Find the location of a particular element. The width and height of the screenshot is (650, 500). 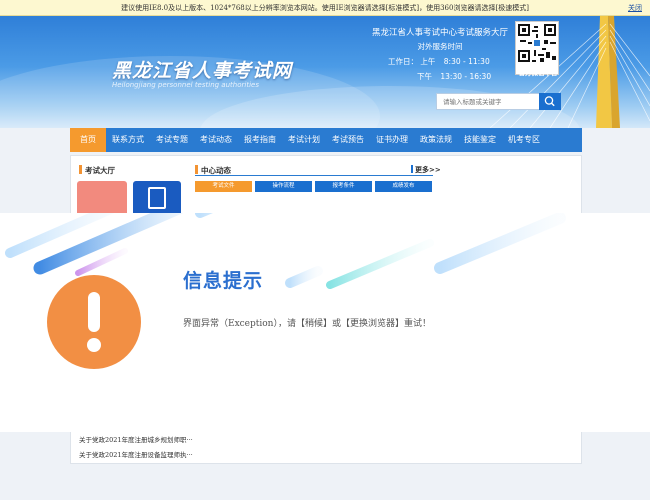

service-hall-title: 黑龙江省人事考试中心考试服务大厅 is located at coordinates (439, 33).